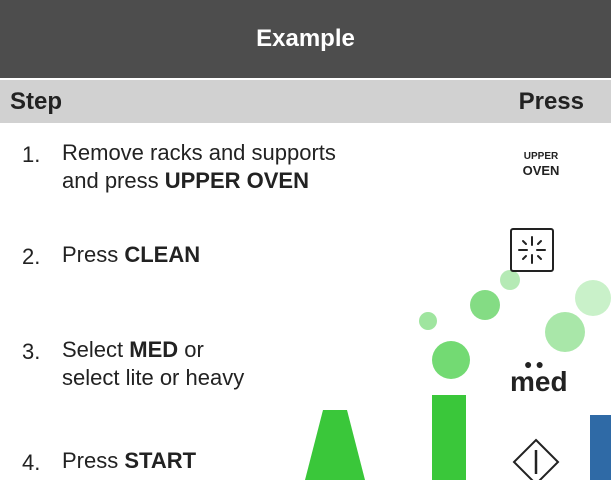 This screenshot has height=480, width=611. I want to click on clean-button, so click(532, 250).